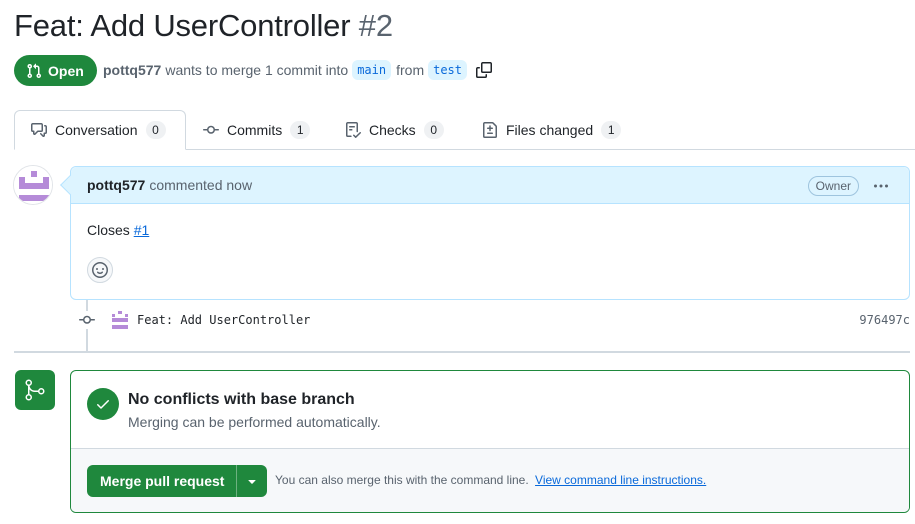  What do you see at coordinates (103, 404) in the screenshot?
I see `check-icon` at bounding box center [103, 404].